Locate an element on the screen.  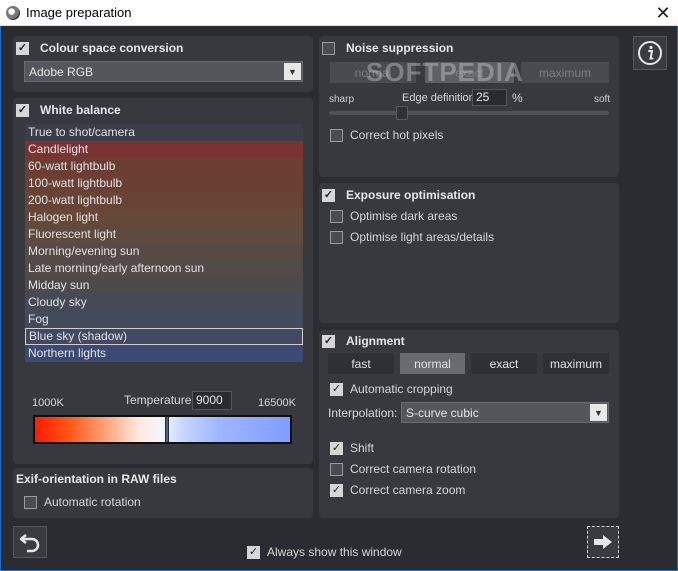
white-balance-item: Midday sun is located at coordinates (164, 285).